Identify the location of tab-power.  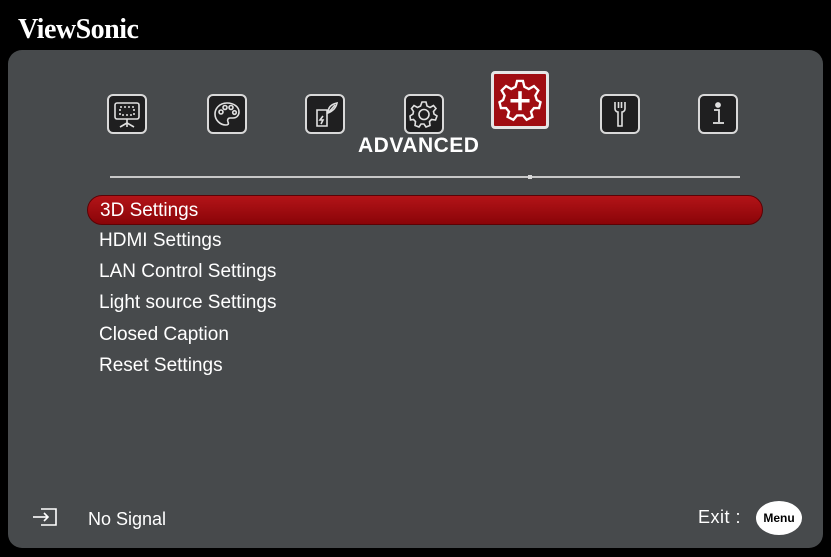
(325, 114).